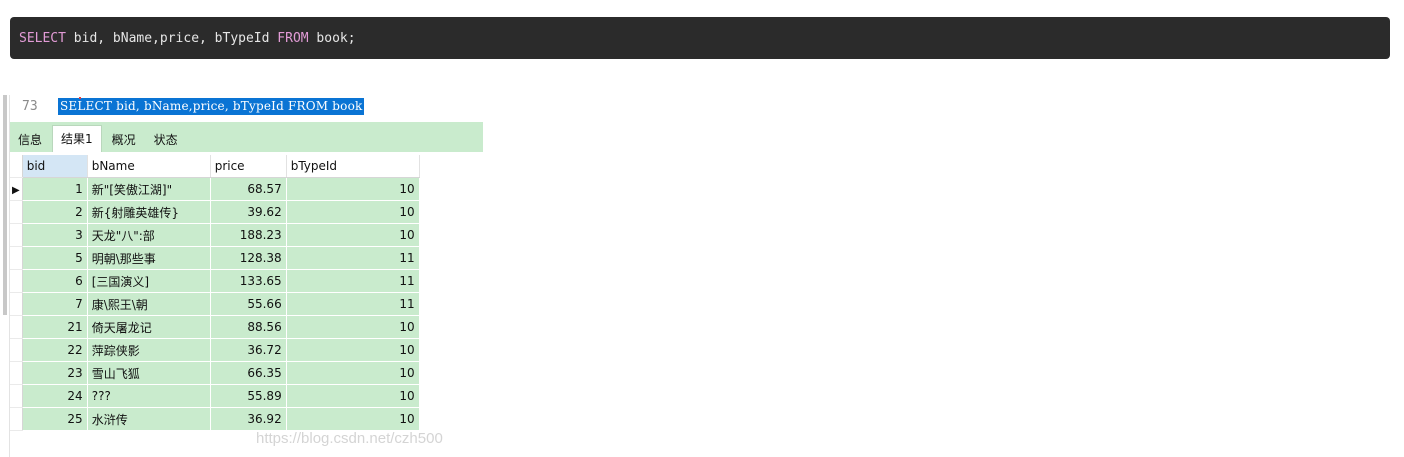  Describe the element at coordinates (149, 166) in the screenshot. I see `column-header-bname: bName` at that location.